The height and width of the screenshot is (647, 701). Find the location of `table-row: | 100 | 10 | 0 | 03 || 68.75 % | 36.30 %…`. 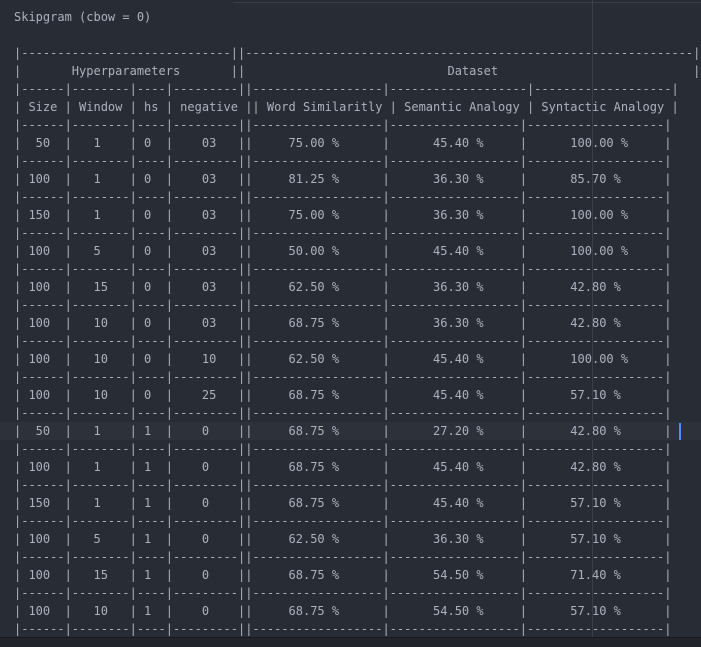

table-row: | 100 | 10 | 0 | 03 || 68.75 % | 36.30 %… is located at coordinates (343, 323).